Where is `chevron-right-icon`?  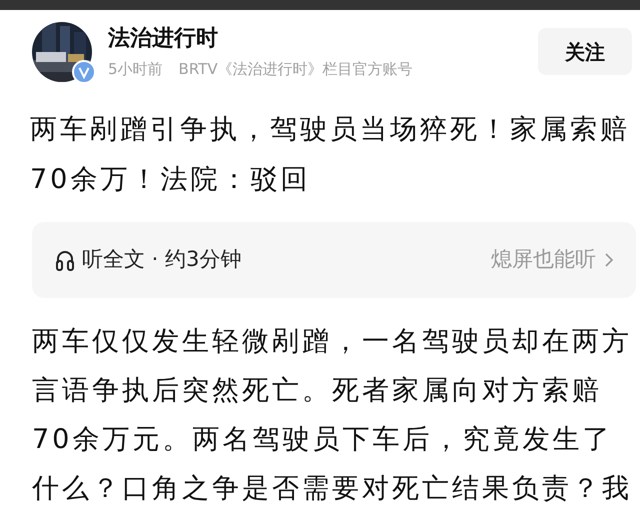 chevron-right-icon is located at coordinates (609, 260).